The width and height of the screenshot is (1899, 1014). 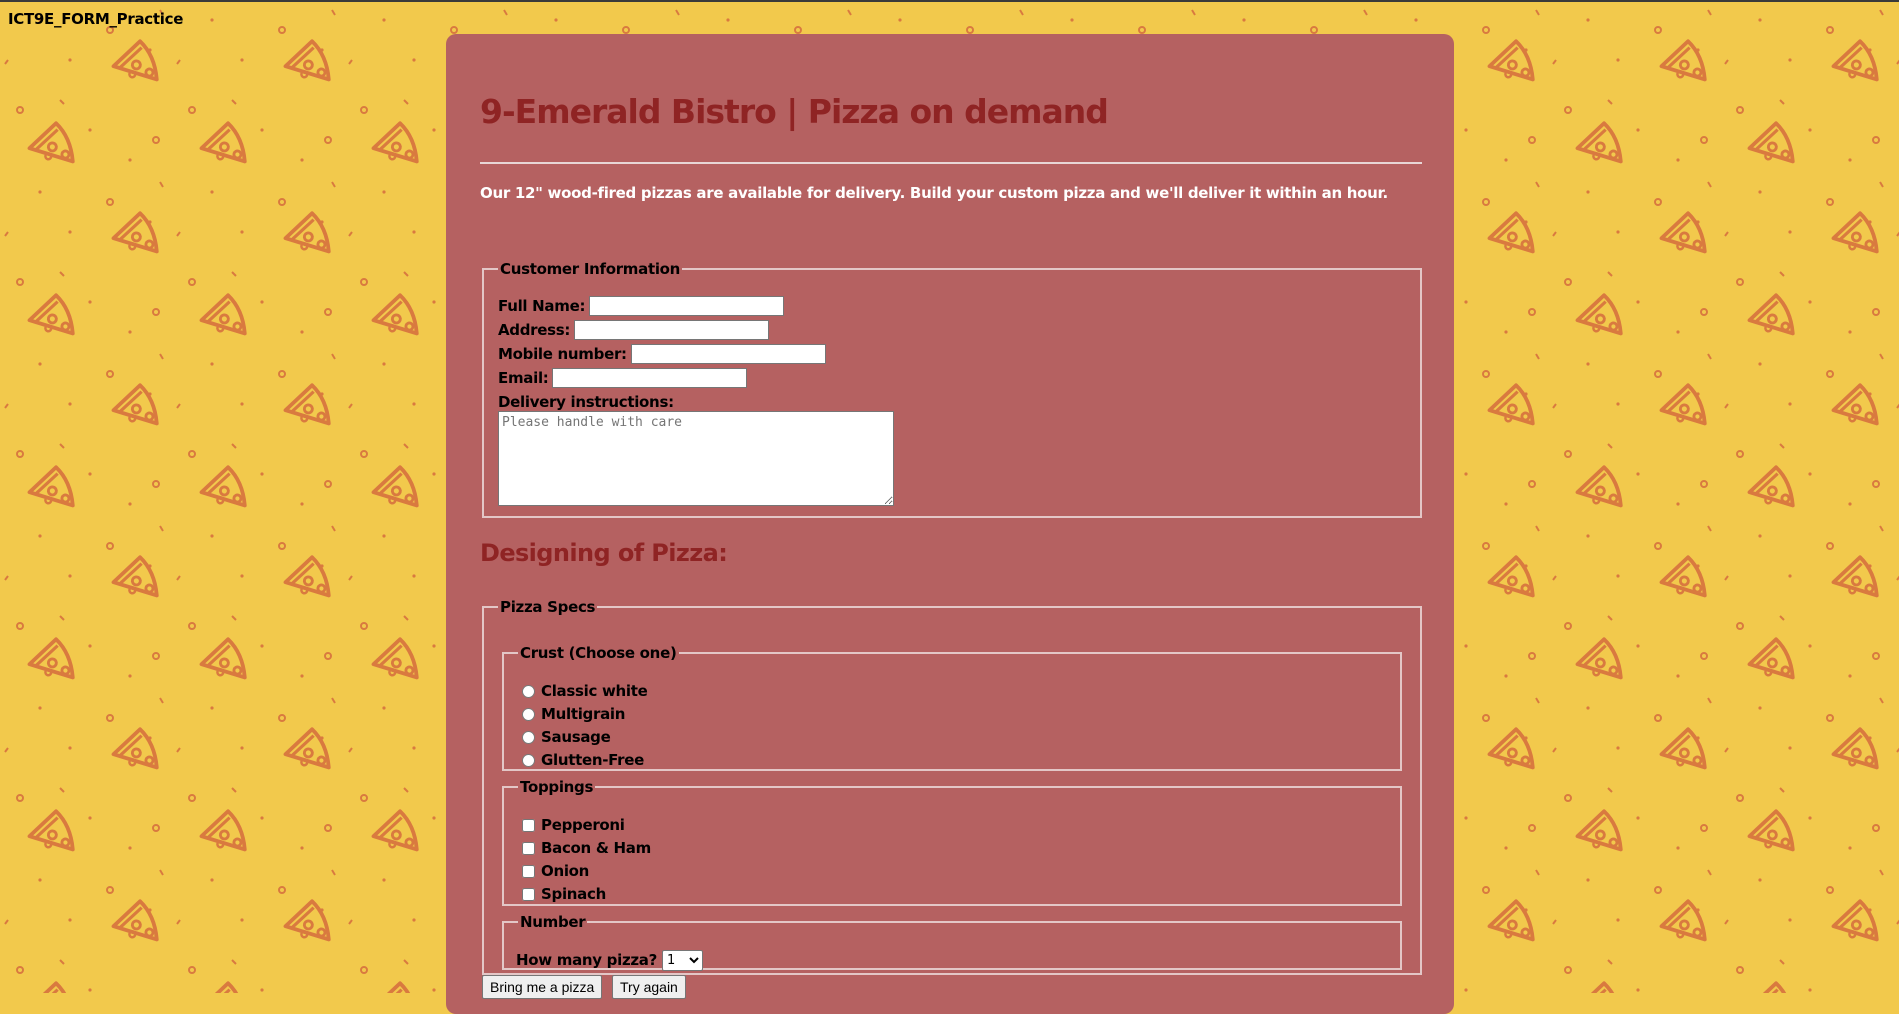 What do you see at coordinates (523, 378) in the screenshot?
I see `email-label: Email:` at bounding box center [523, 378].